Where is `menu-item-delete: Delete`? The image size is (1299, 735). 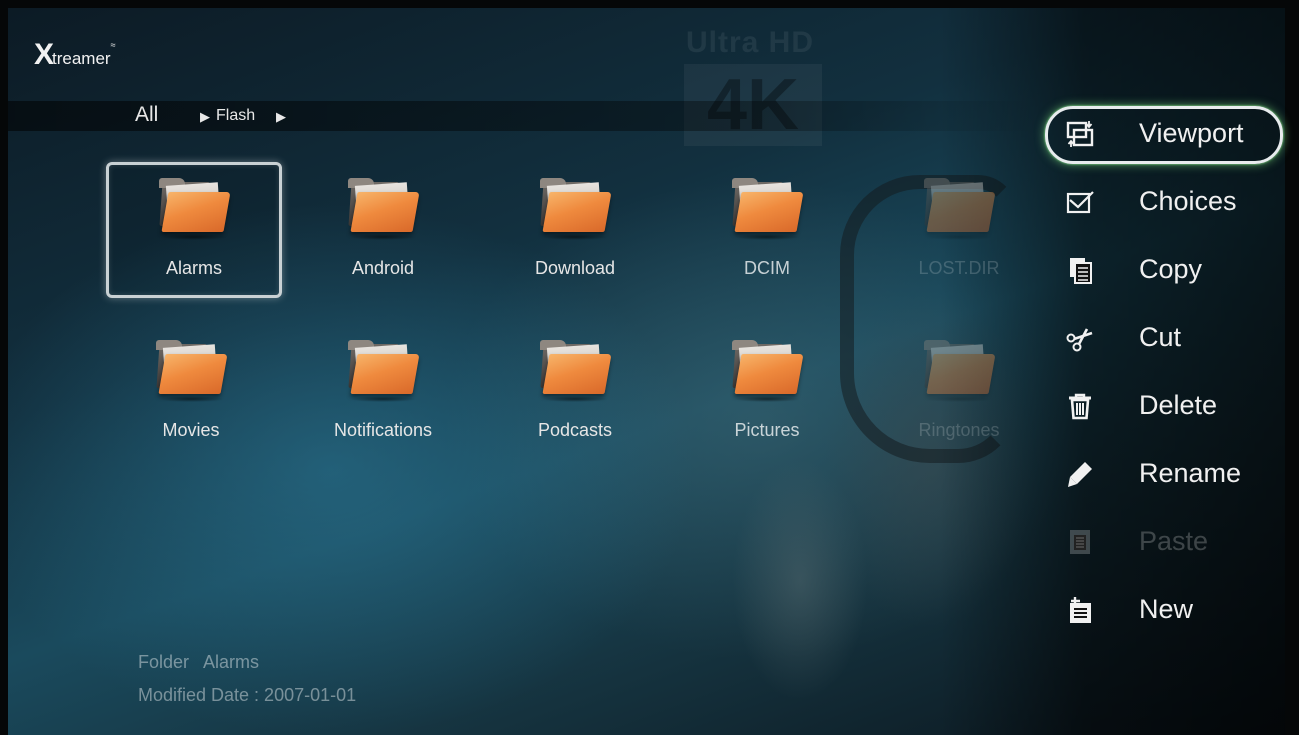 menu-item-delete: Delete is located at coordinates (1163, 405).